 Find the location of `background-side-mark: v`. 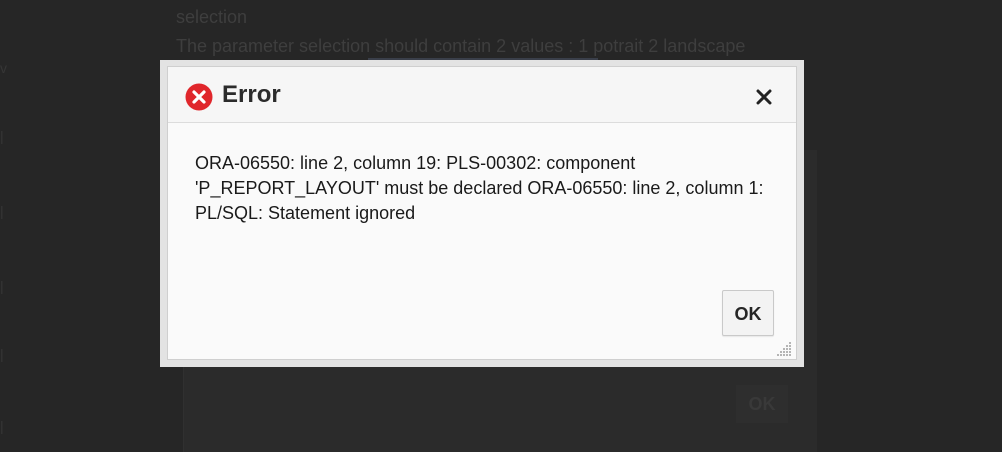

background-side-mark: v is located at coordinates (3, 68).